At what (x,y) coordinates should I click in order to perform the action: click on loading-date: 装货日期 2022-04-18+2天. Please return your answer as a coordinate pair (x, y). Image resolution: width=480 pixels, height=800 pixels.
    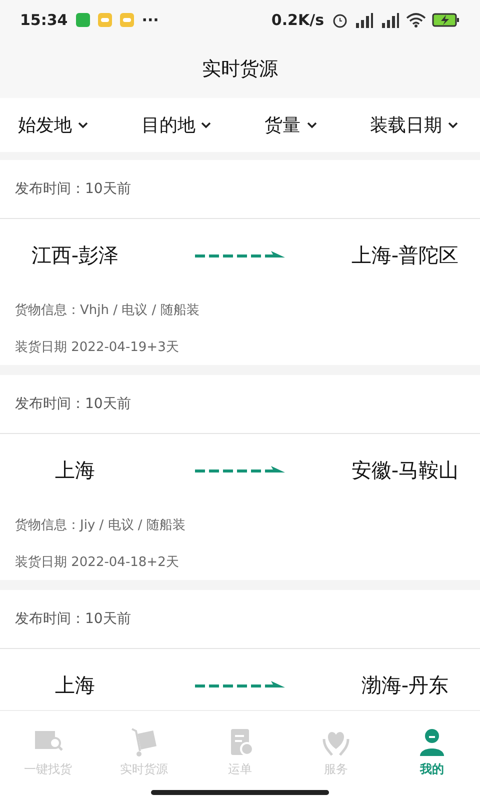
    Looking at the image, I should click on (97, 562).